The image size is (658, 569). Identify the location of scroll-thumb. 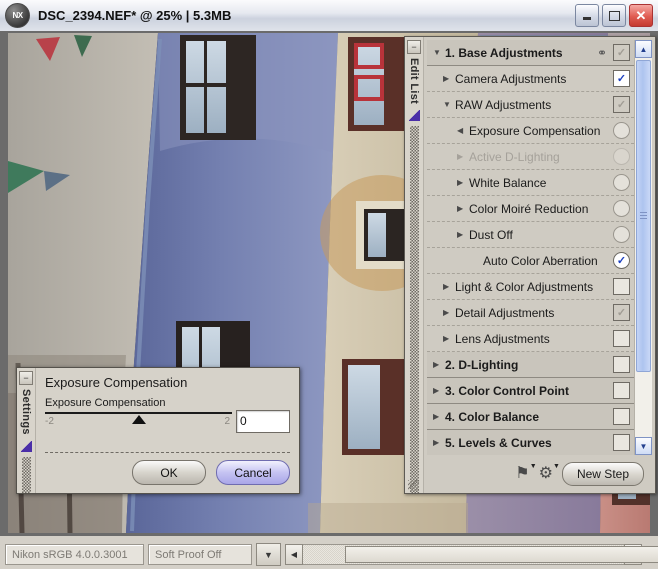
(643, 216).